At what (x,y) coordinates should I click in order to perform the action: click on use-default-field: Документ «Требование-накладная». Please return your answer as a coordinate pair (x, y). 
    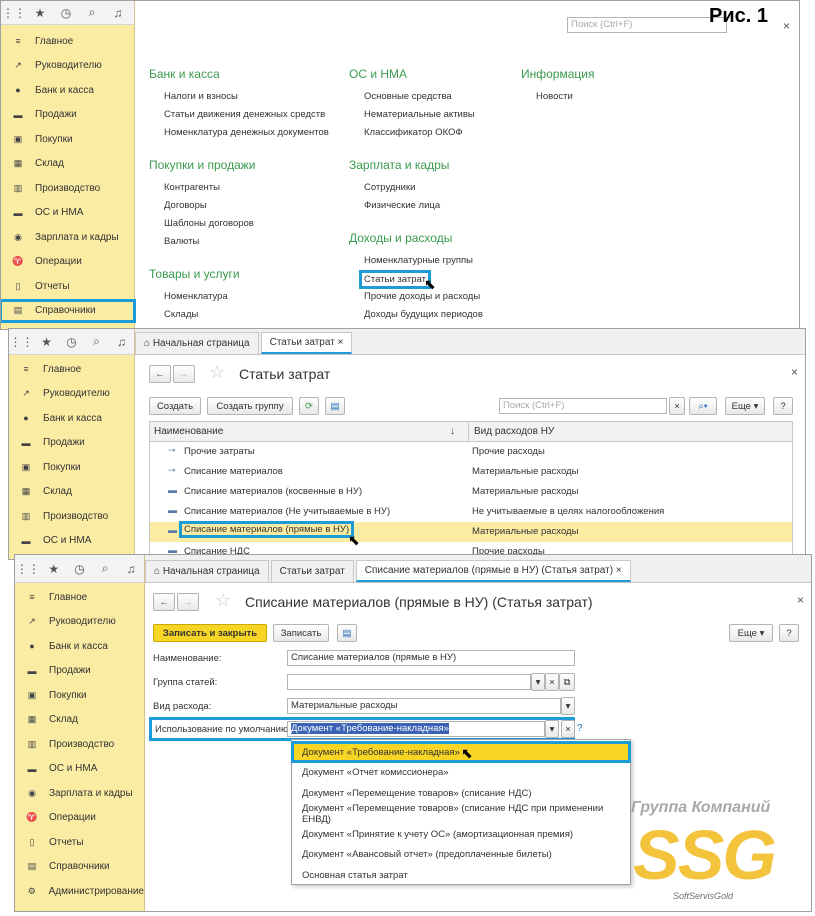
    Looking at the image, I should click on (416, 729).